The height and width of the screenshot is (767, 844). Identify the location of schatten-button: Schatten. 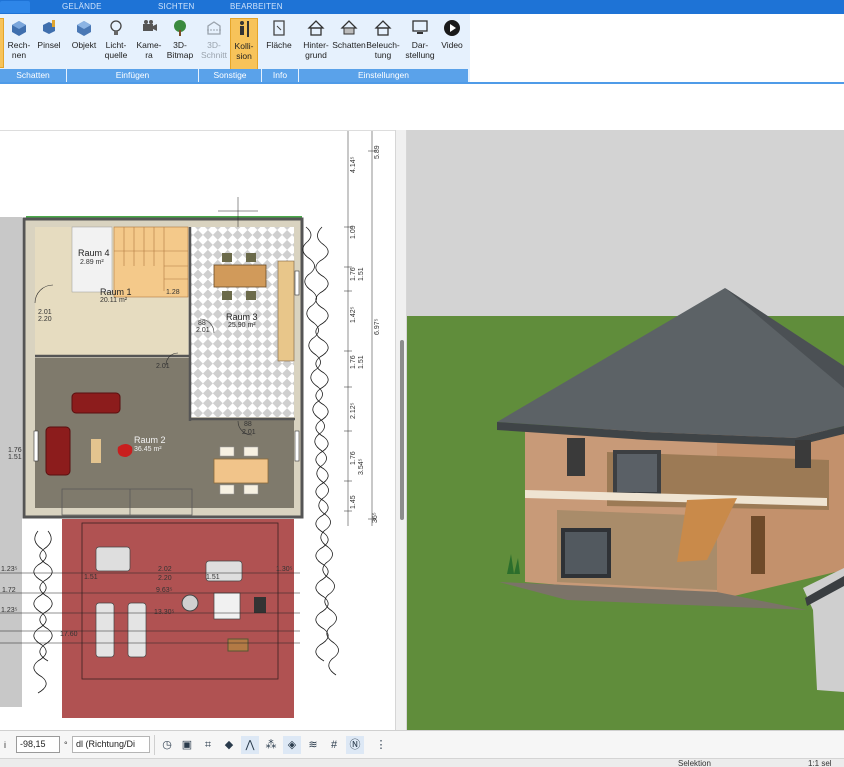
(349, 44).